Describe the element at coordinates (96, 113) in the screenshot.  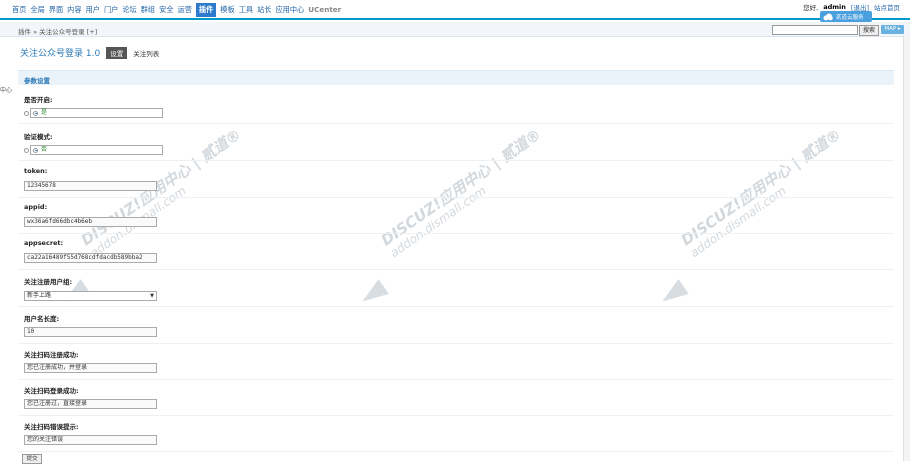
I see `radio-enabled-yes: 是` at that location.